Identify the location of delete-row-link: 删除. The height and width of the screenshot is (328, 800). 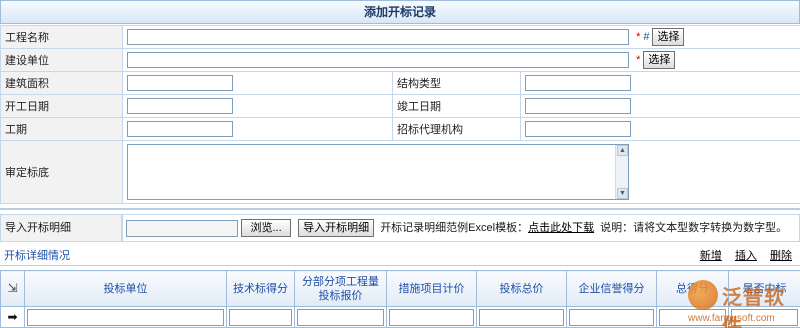
(781, 256).